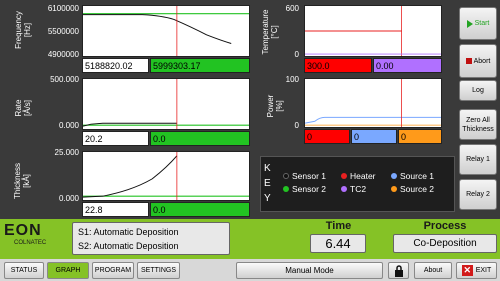  I want to click on source2-dot-icon, so click(394, 189).